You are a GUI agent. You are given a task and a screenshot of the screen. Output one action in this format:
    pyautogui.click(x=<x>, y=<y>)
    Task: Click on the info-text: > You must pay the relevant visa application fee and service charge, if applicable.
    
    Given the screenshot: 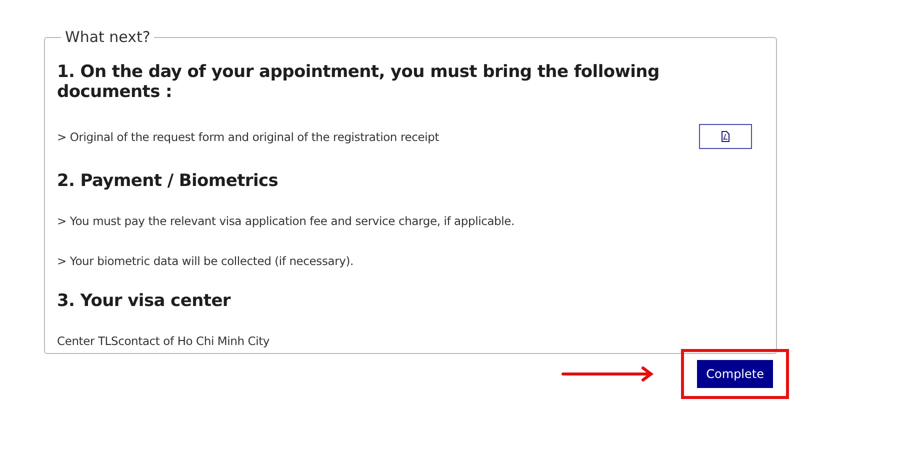 What is the action you would take?
    pyautogui.click(x=285, y=221)
    